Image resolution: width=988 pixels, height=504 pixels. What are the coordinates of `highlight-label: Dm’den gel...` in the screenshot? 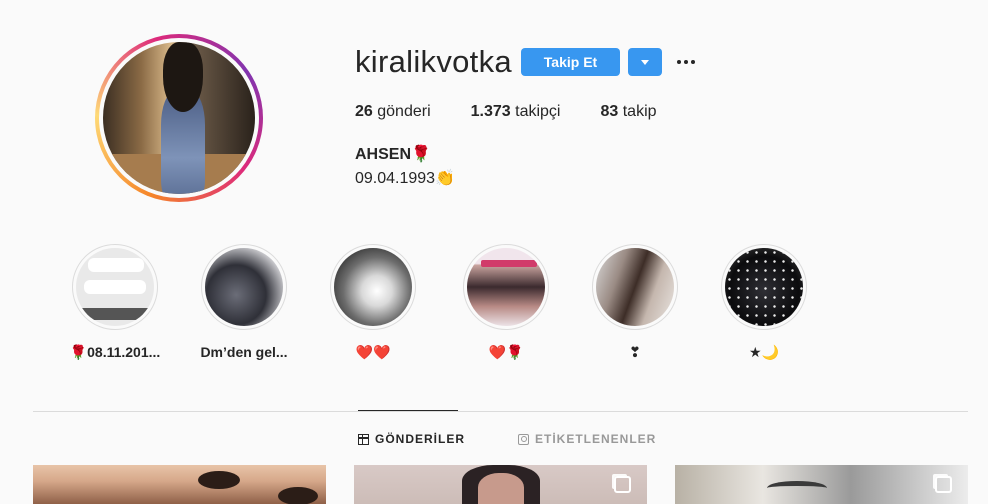 It's located at (244, 352).